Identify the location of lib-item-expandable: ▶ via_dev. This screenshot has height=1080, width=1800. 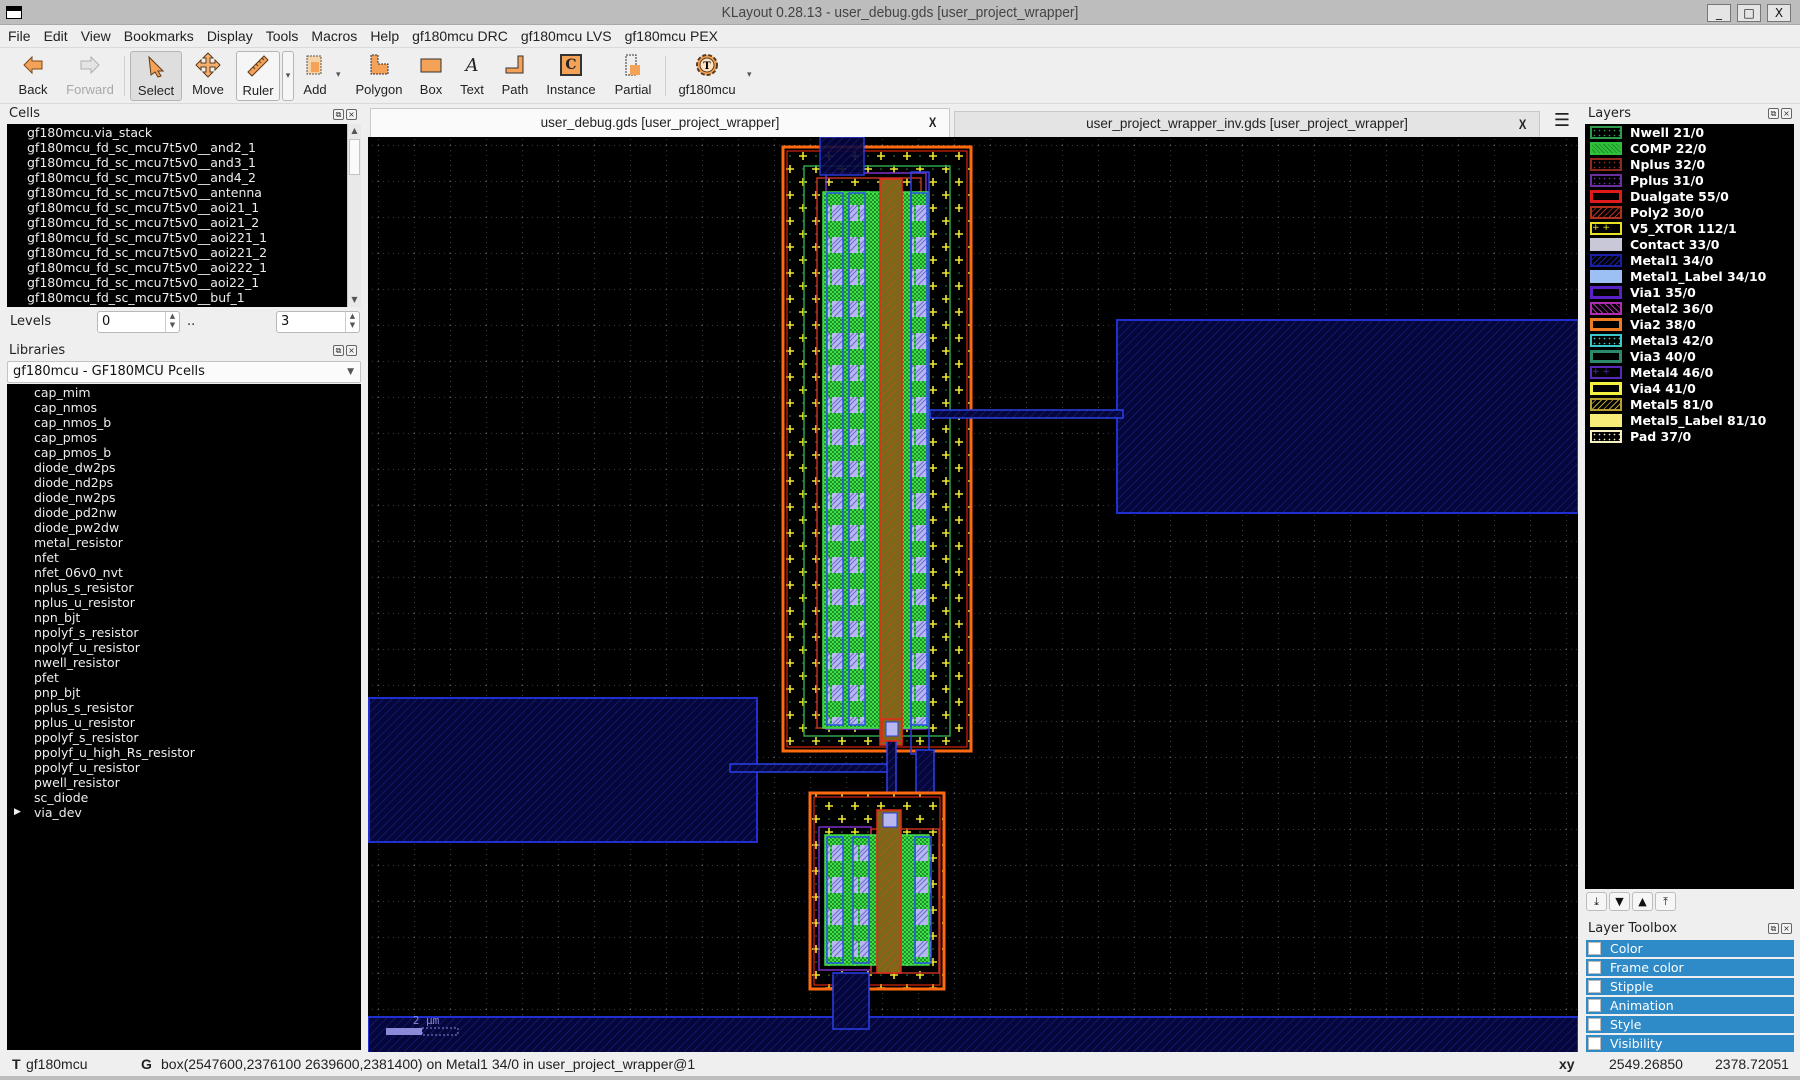
(184, 812).